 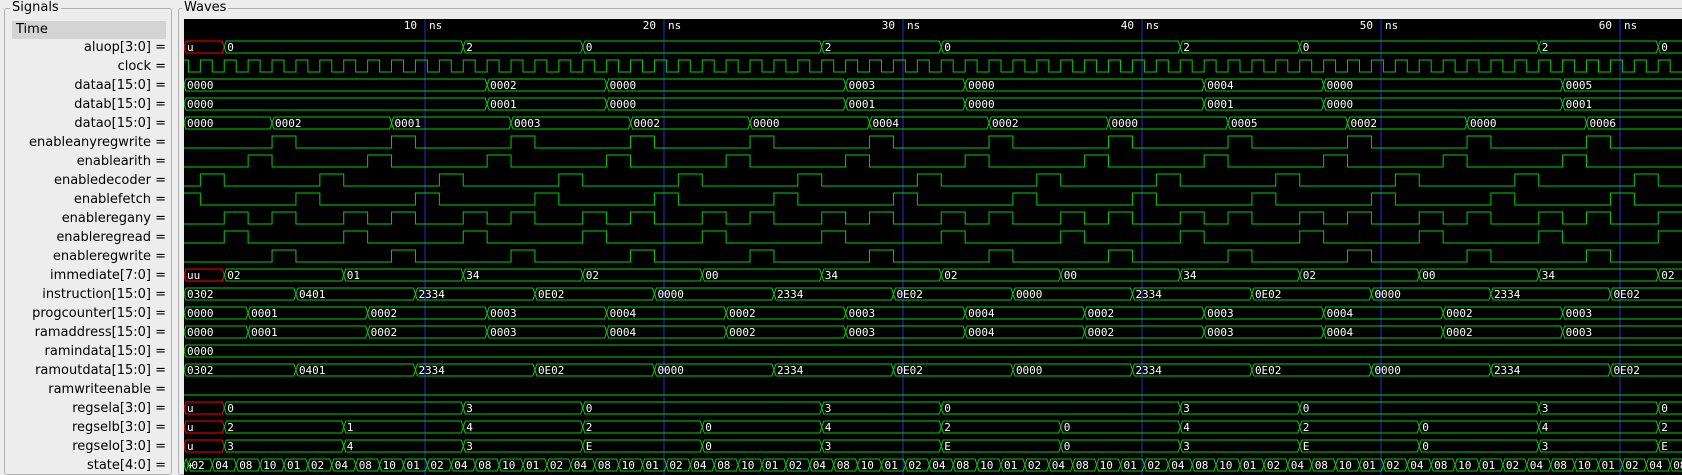 What do you see at coordinates (190, 408) in the screenshot?
I see `bus-value-label: u` at bounding box center [190, 408].